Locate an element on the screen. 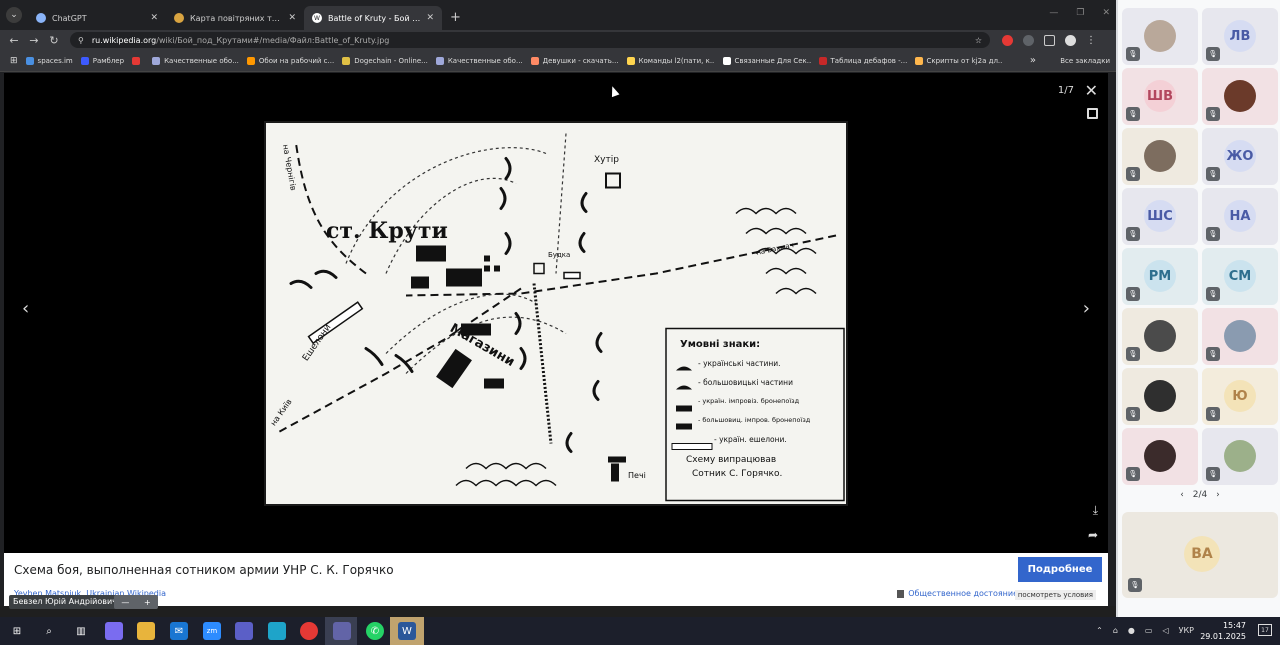  restore-icon: ❐ is located at coordinates (1080, 13).